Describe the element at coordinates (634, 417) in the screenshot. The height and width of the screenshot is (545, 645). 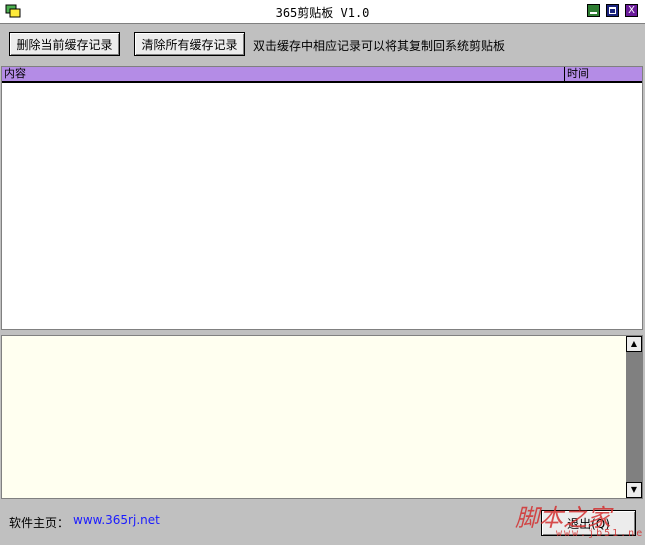
I see `vertical-scrollbar: ▲ ▼` at that location.